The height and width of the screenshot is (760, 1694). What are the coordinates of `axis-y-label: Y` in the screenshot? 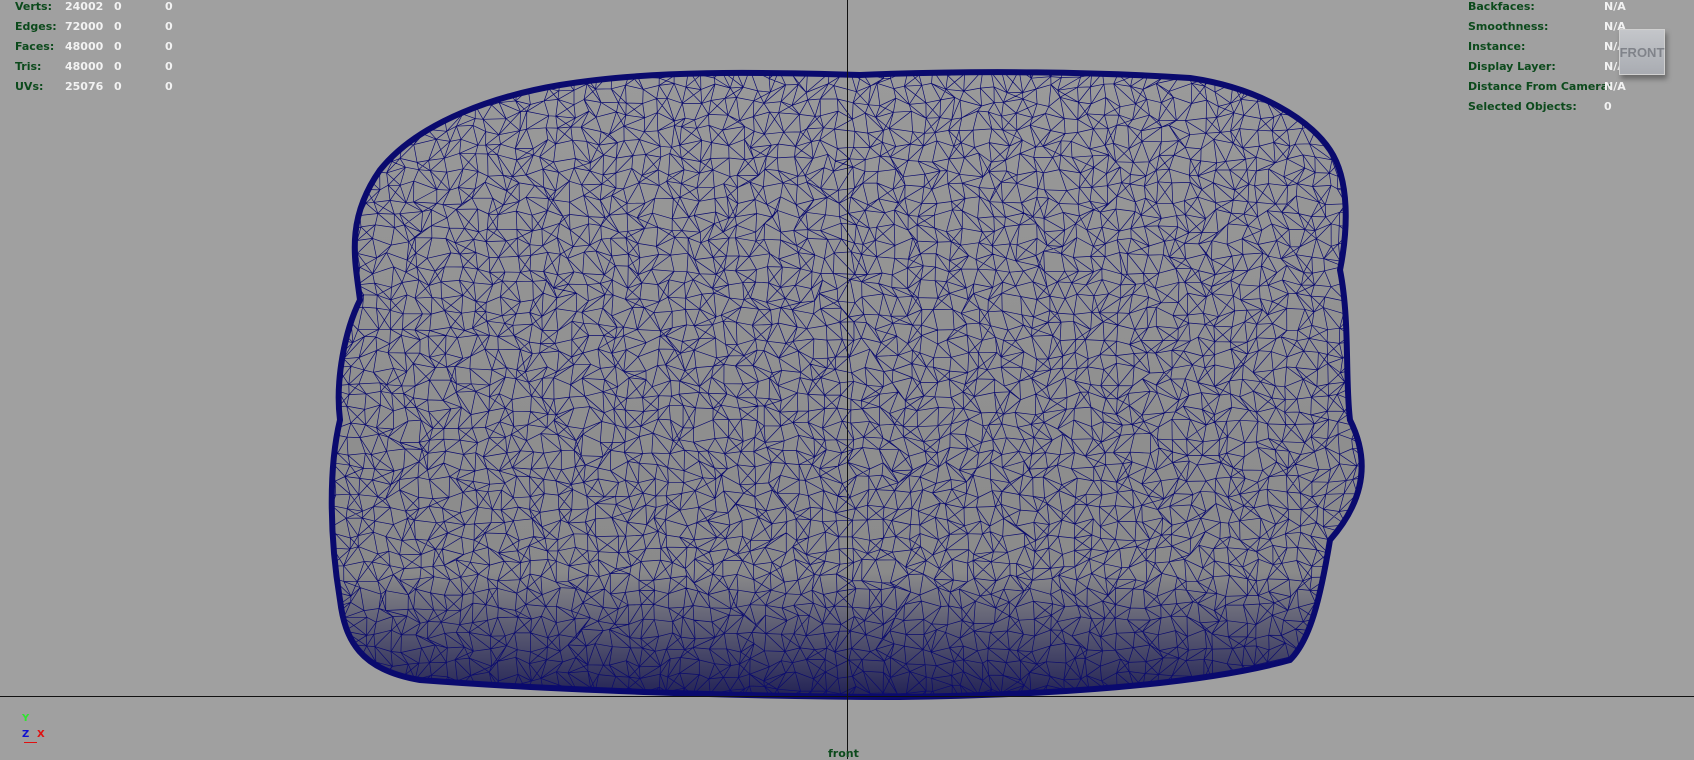 It's located at (26, 718).